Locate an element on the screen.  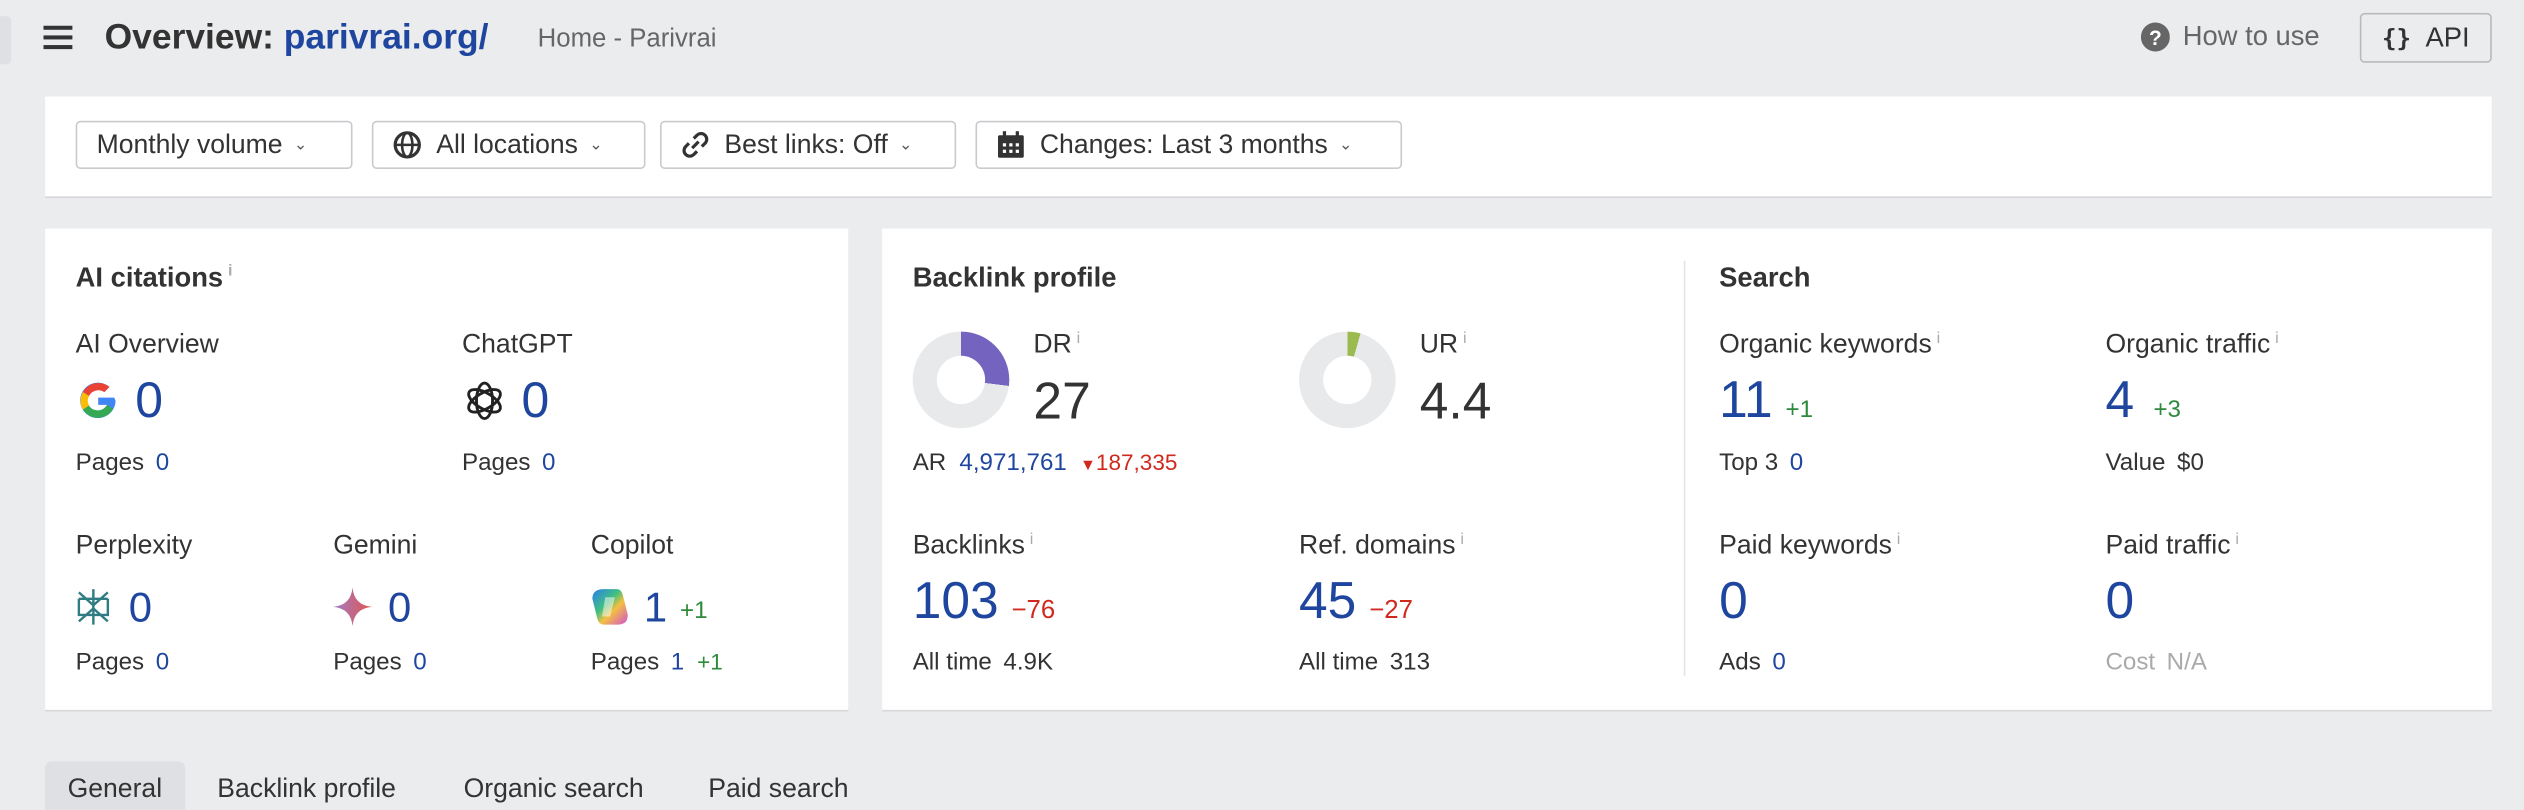
paid-traffic-value: 0 is located at coordinates (2119, 600).